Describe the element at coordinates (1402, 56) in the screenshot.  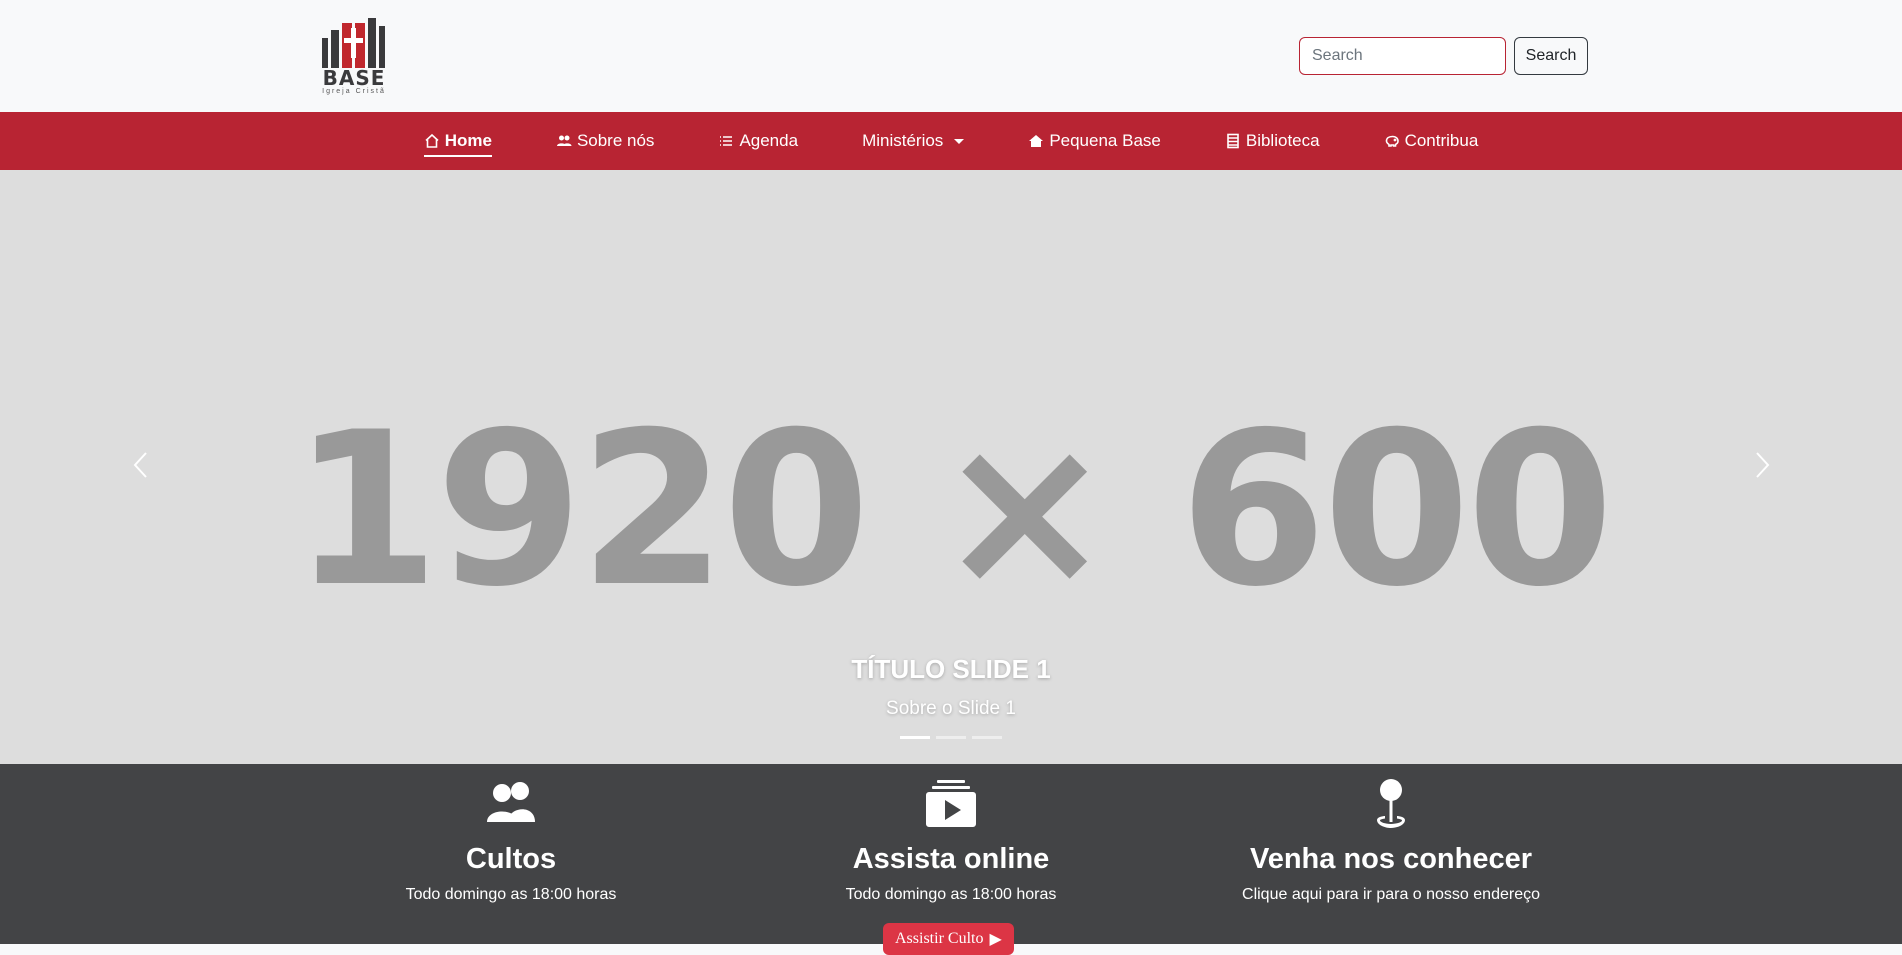
I see `search-input` at that location.